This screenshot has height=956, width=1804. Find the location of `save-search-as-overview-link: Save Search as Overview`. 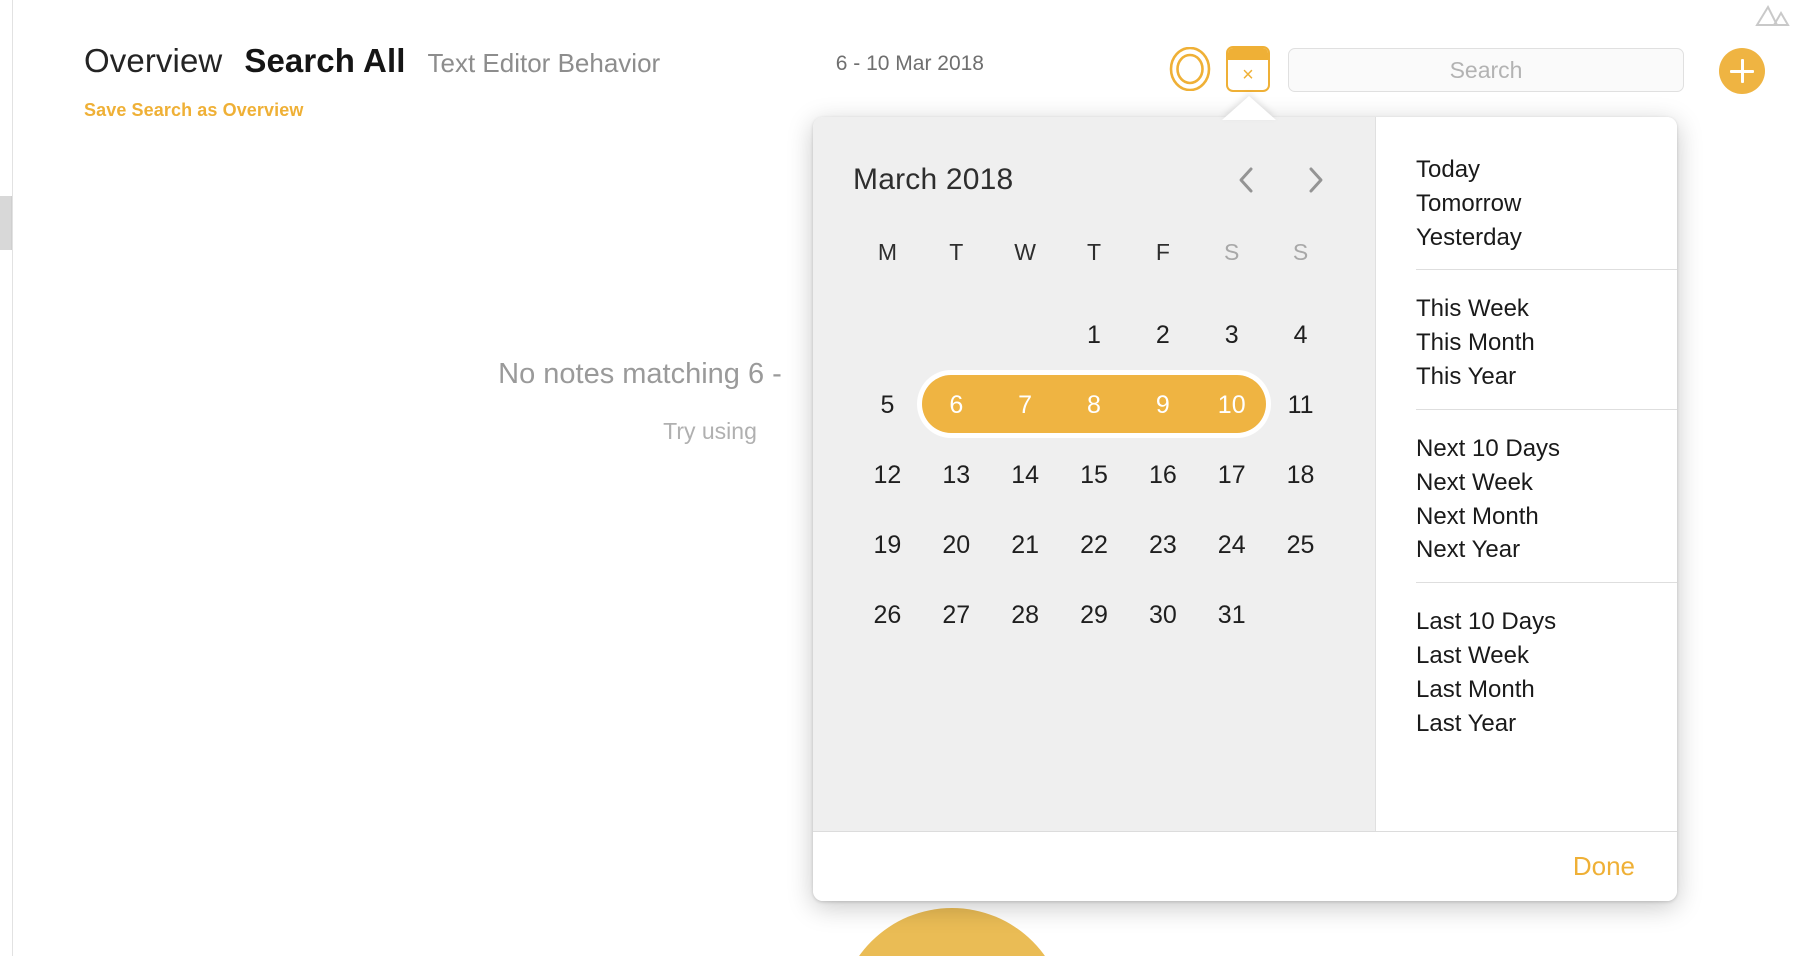

save-search-as-overview-link: Save Search as Overview is located at coordinates (193, 110).